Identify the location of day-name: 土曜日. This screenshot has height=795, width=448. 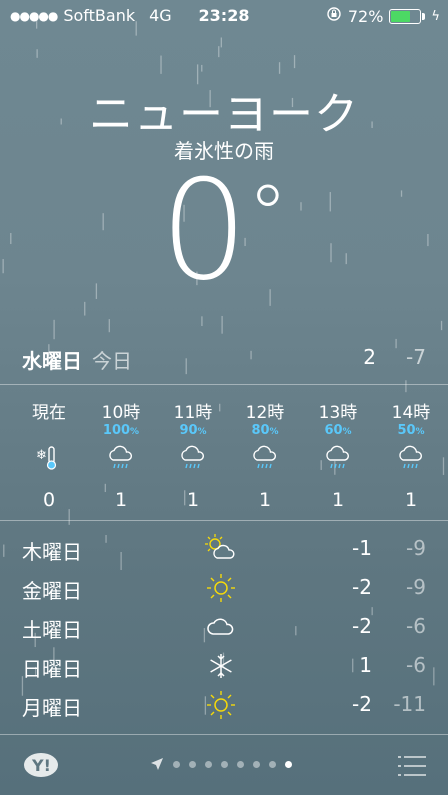
(52, 630).